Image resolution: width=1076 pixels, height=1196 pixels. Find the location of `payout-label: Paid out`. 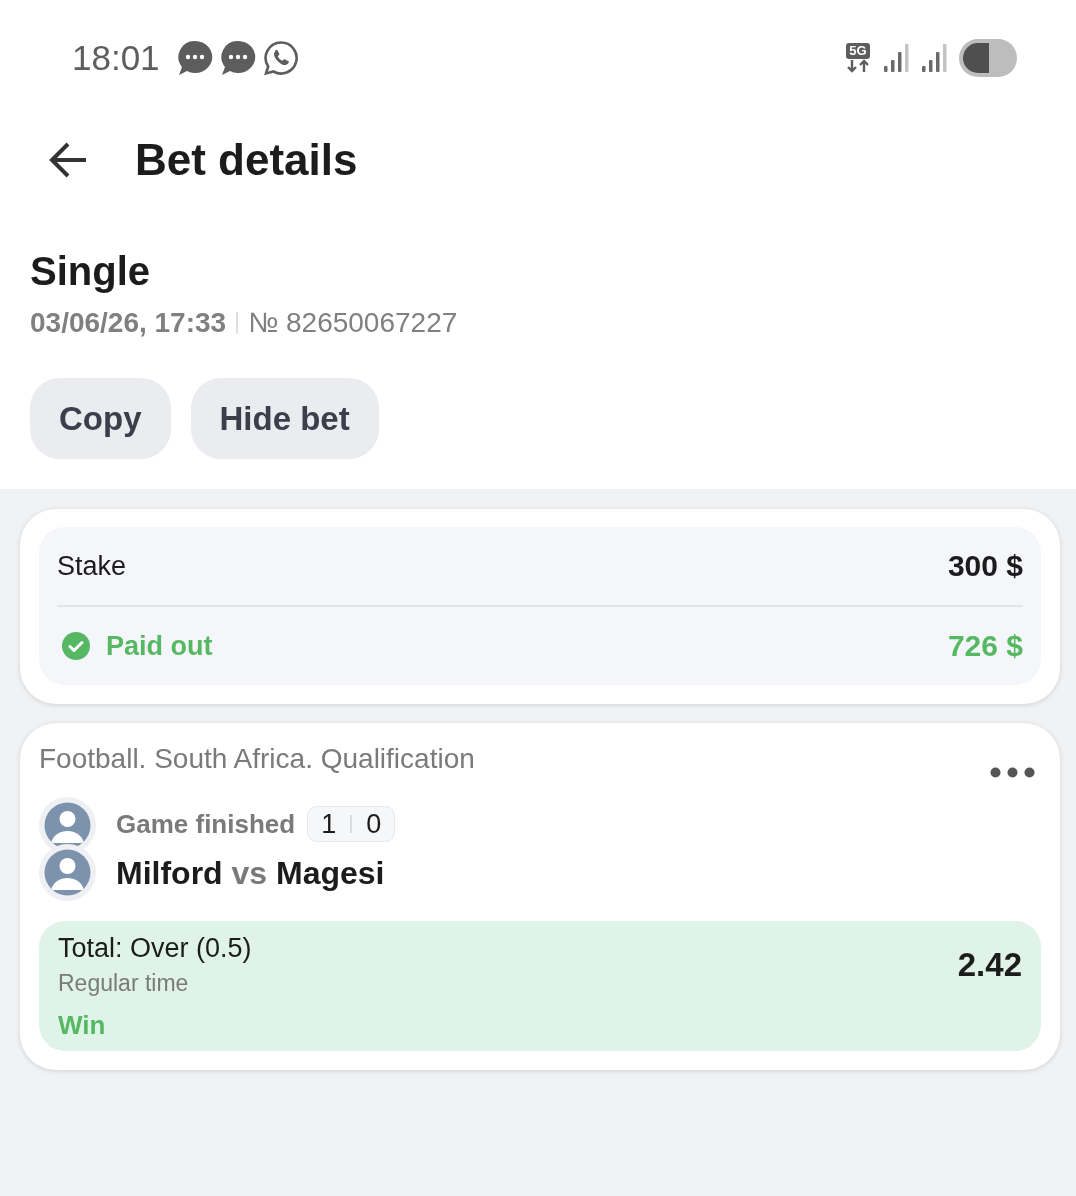

payout-label: Paid out is located at coordinates (159, 646).